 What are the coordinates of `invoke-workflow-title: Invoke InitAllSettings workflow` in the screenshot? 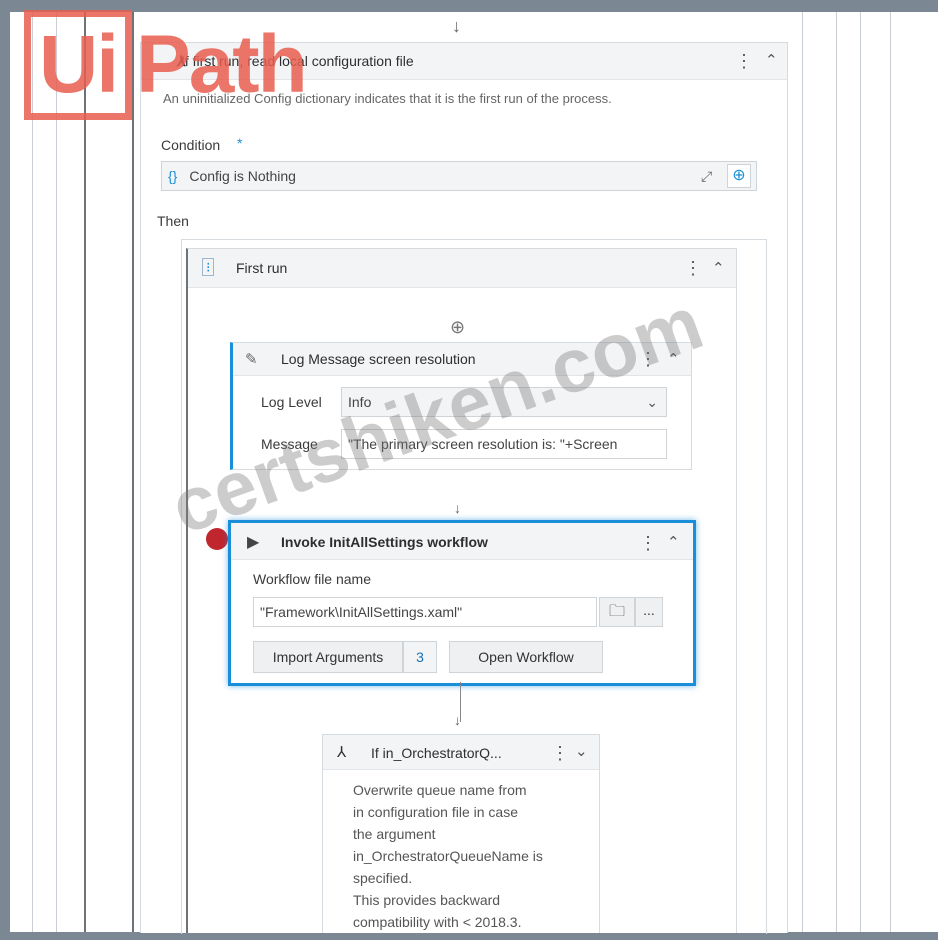 It's located at (384, 542).